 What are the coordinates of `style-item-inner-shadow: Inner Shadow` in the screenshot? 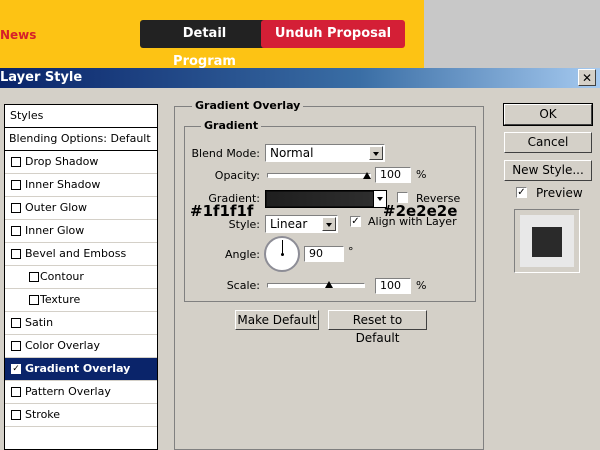 It's located at (81, 185).